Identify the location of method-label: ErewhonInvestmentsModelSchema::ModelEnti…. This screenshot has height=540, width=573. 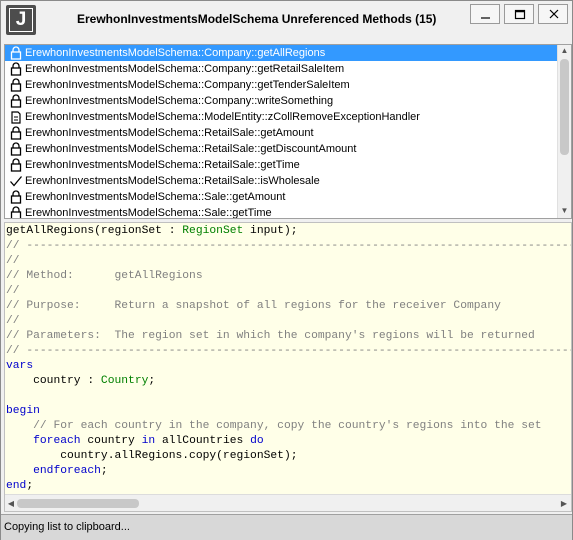
(222, 117).